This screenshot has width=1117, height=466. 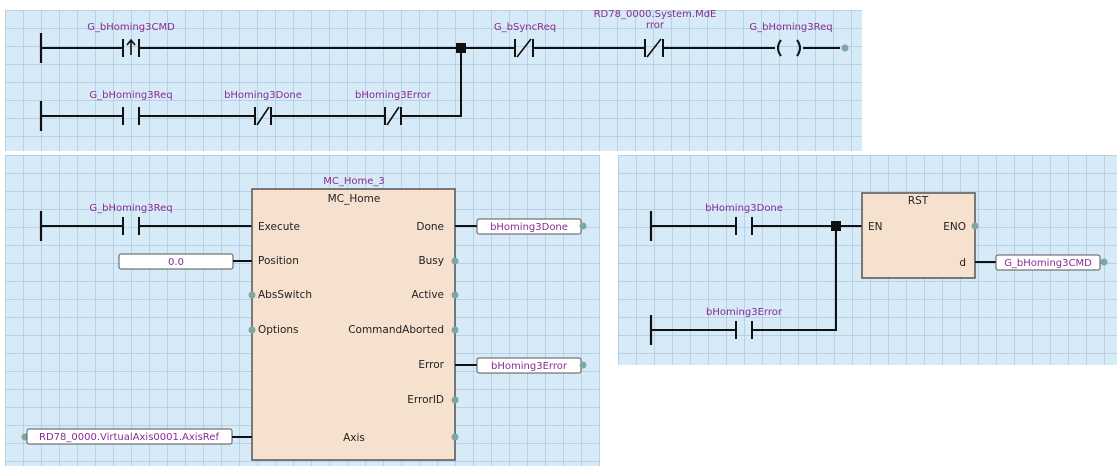 I want to click on rst-pin-eno: ENO, so click(x=954, y=227).